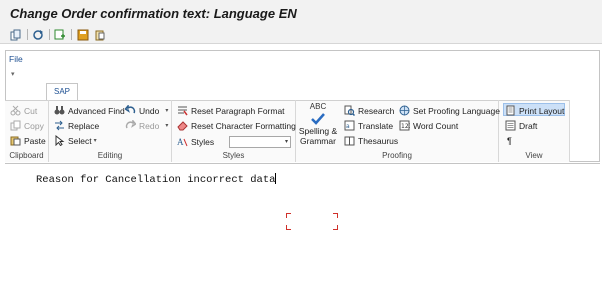 Image resolution: width=602 pixels, height=295 pixels. I want to click on advanced-find-label: Advanced Find, so click(96, 110).